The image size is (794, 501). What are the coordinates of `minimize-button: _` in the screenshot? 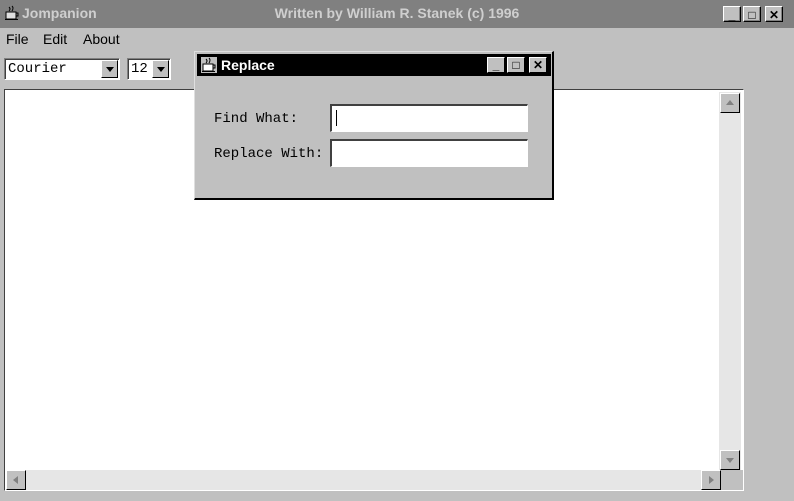 It's located at (732, 14).